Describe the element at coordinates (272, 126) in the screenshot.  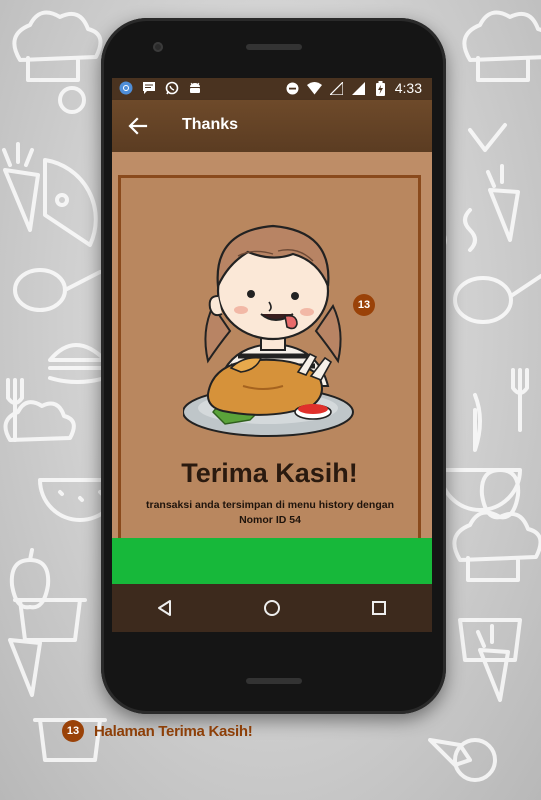
I see `app-bar: Thanks` at that location.